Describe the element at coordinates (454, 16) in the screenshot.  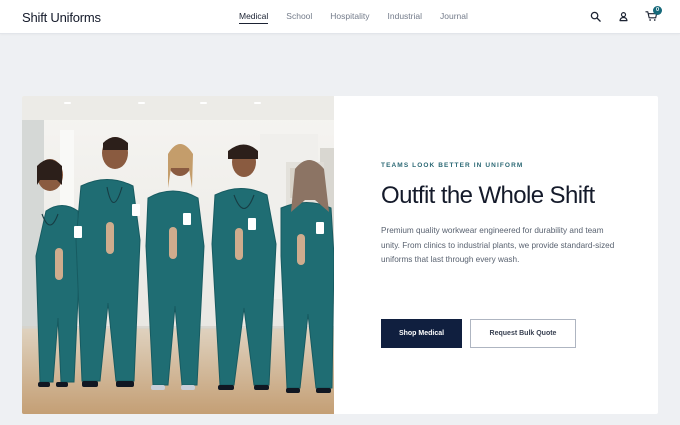
I see `nav-item-journal: Journal` at that location.